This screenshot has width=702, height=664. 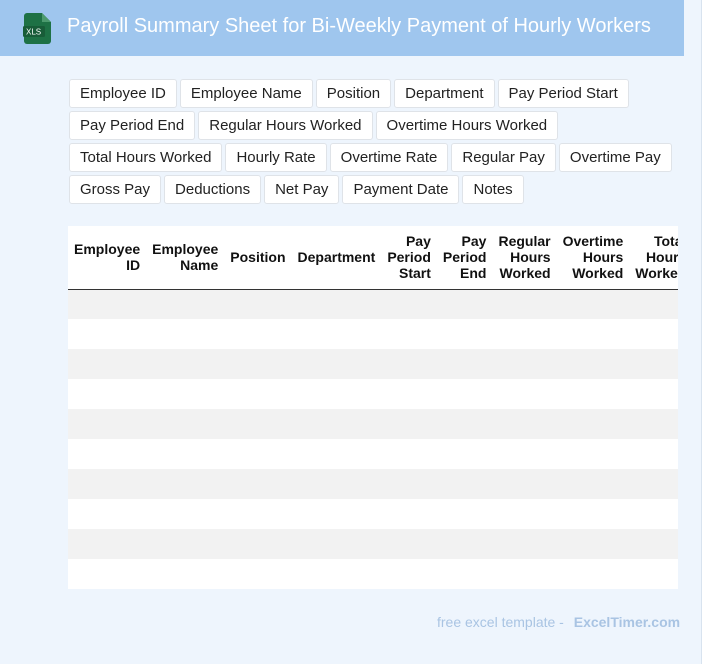 I want to click on field-chip: Notes, so click(x=493, y=189).